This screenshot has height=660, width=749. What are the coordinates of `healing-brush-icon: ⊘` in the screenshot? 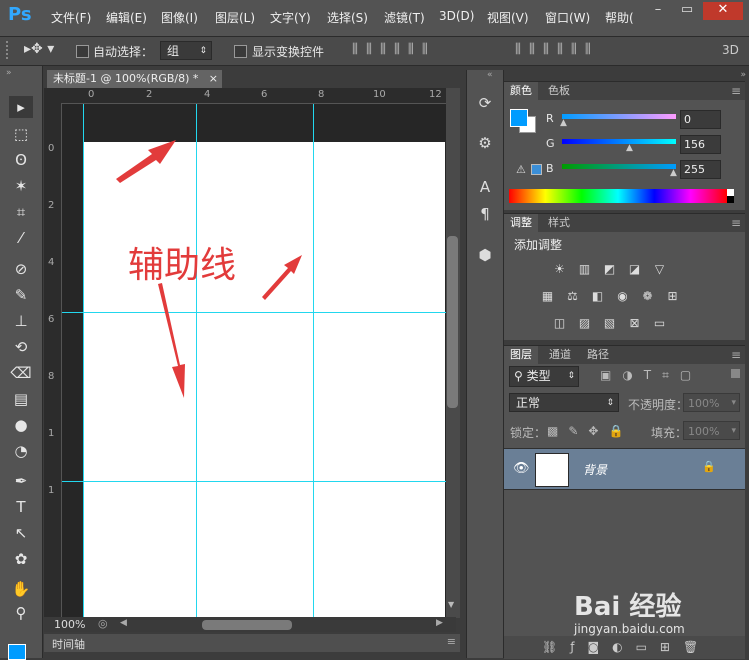 It's located at (21, 269).